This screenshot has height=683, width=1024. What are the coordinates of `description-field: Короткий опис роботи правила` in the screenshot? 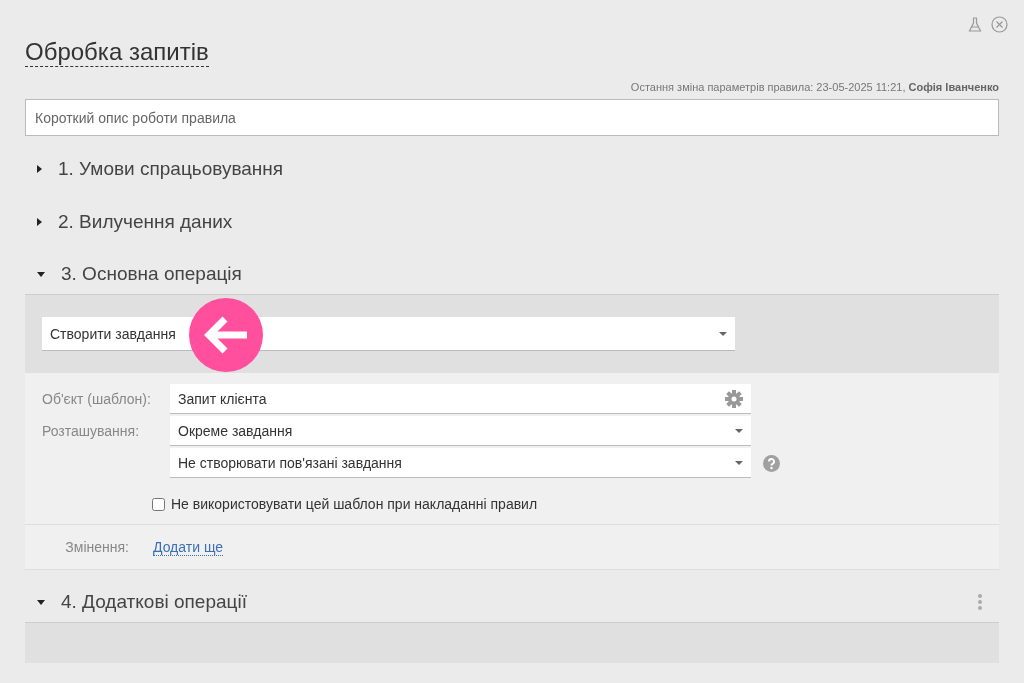 It's located at (512, 117).